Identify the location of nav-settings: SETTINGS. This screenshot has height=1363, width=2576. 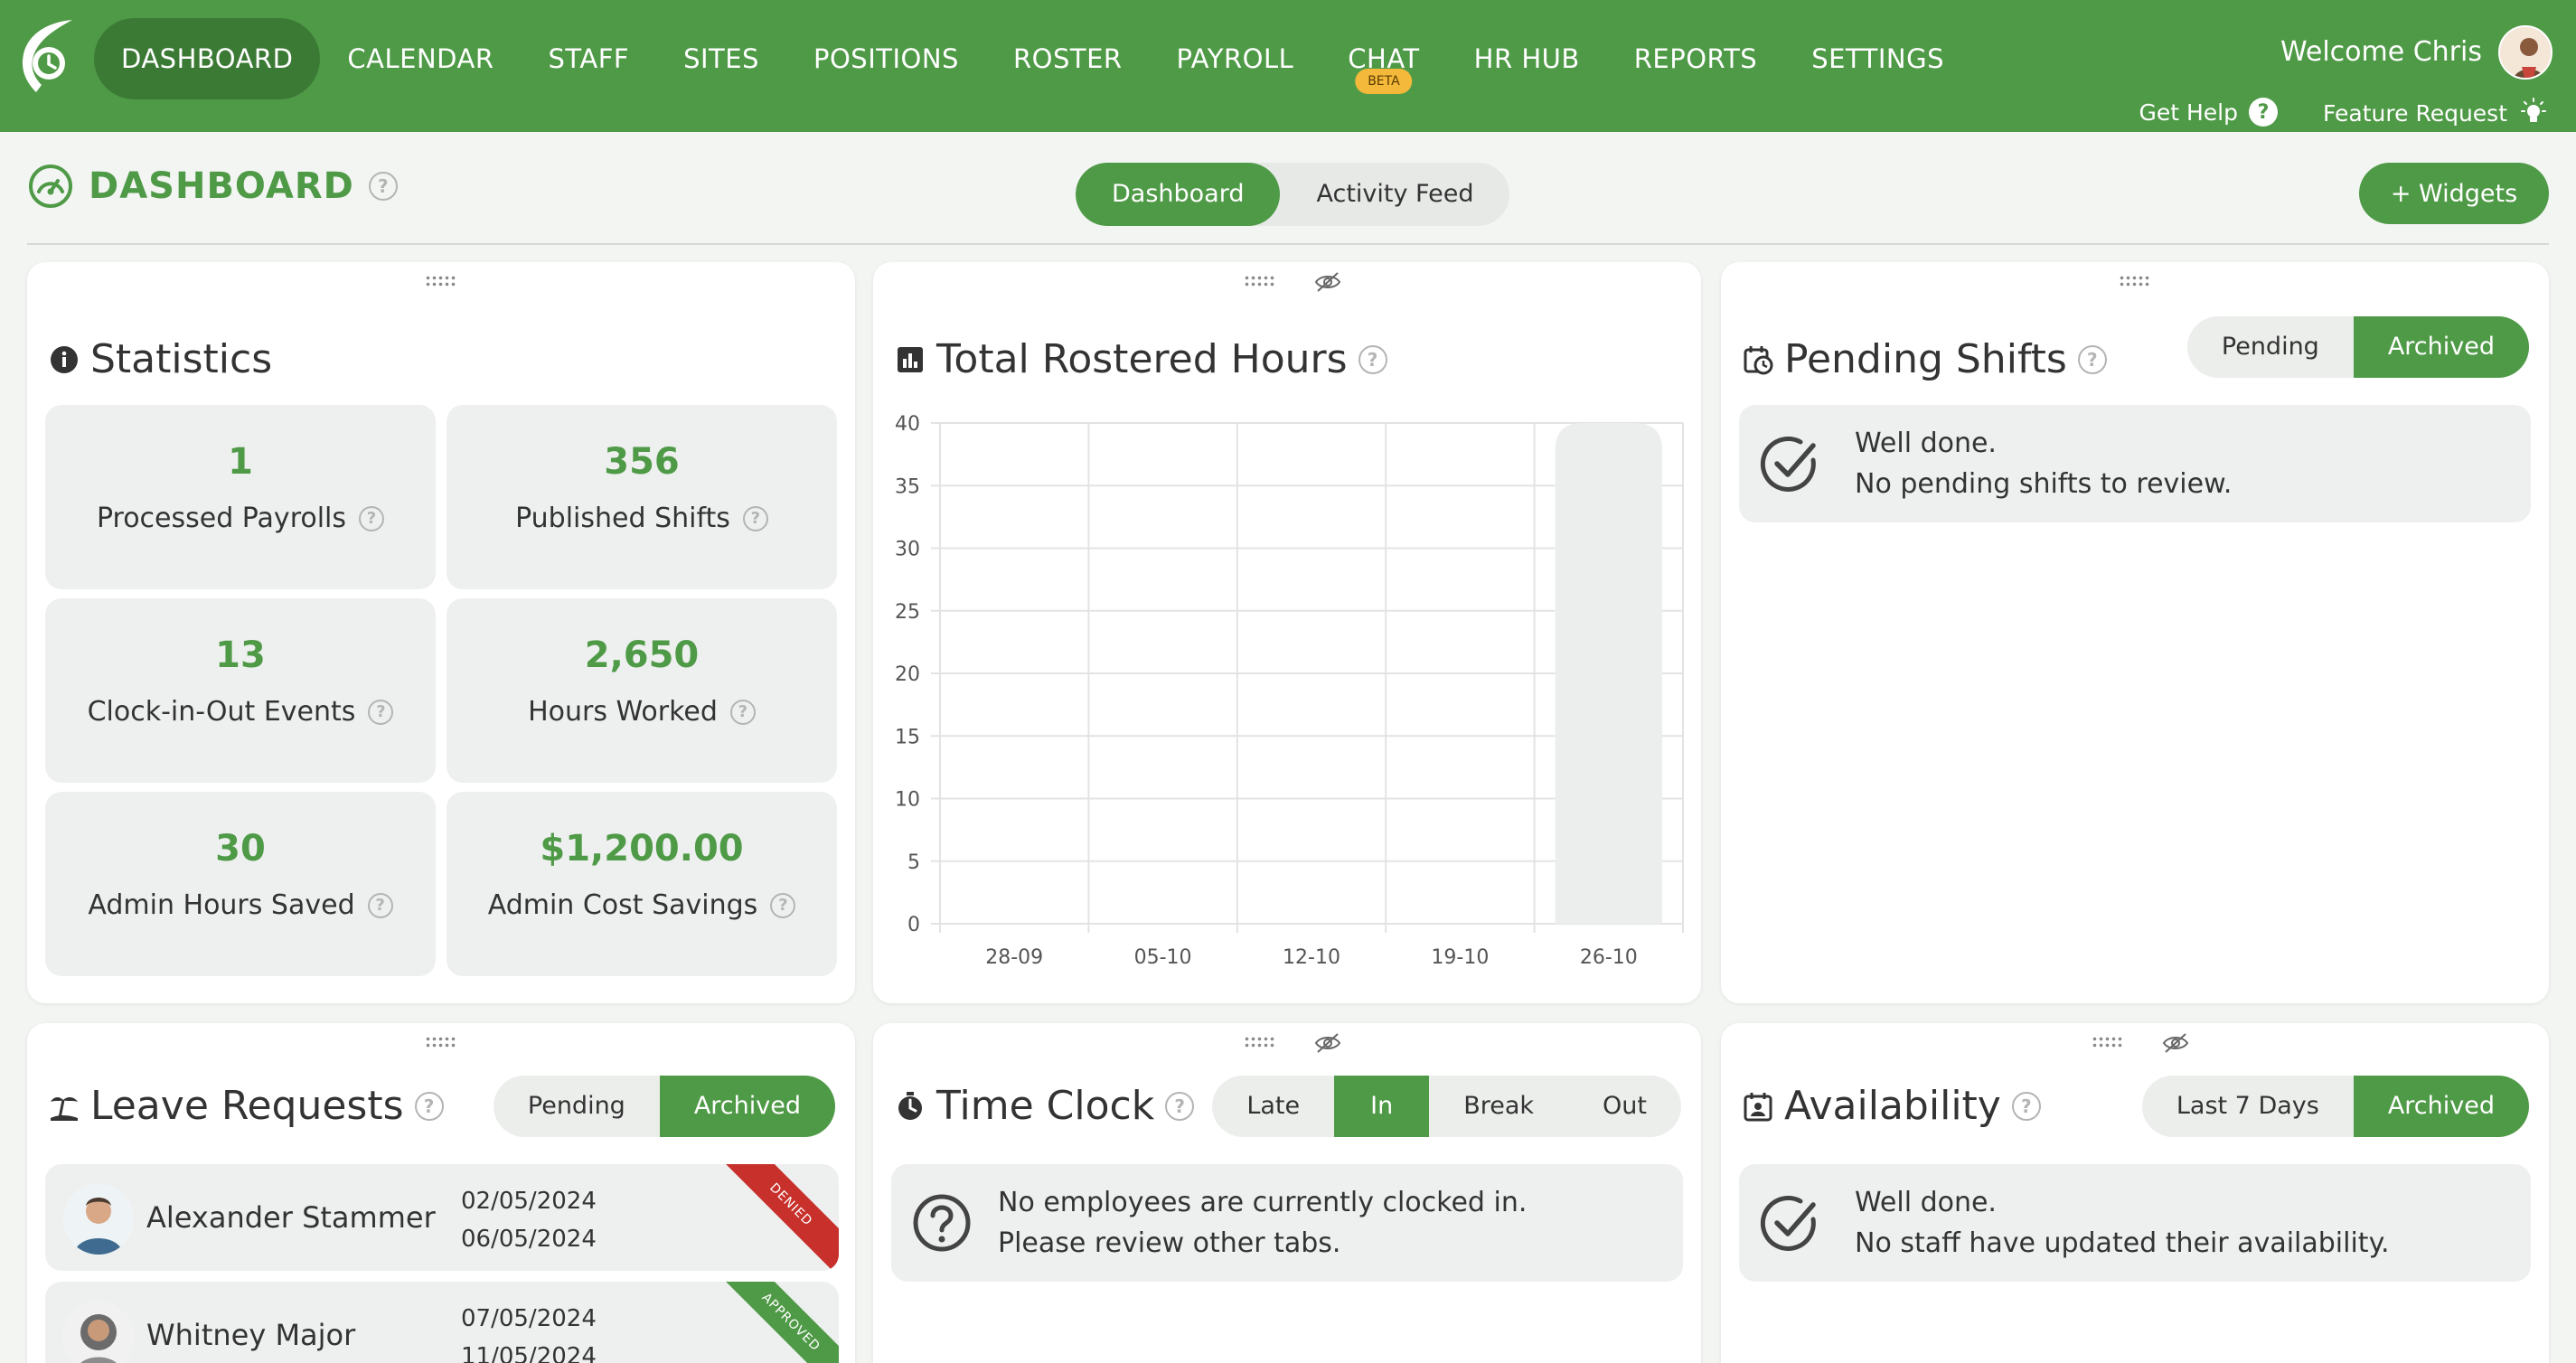
(1877, 59).